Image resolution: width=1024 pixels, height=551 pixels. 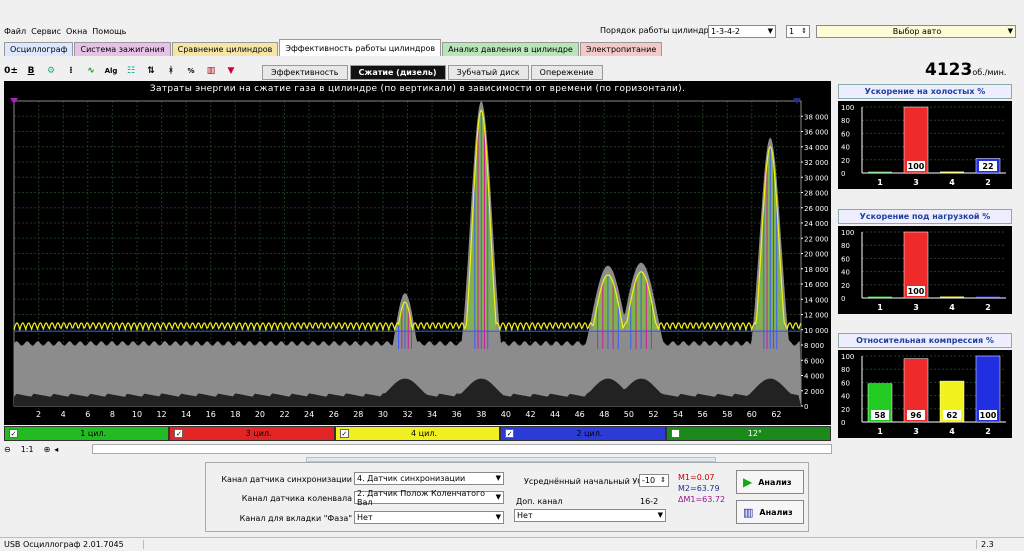 I want to click on cylinder-order-select: 1-3-4-2 ▼, so click(x=742, y=31).